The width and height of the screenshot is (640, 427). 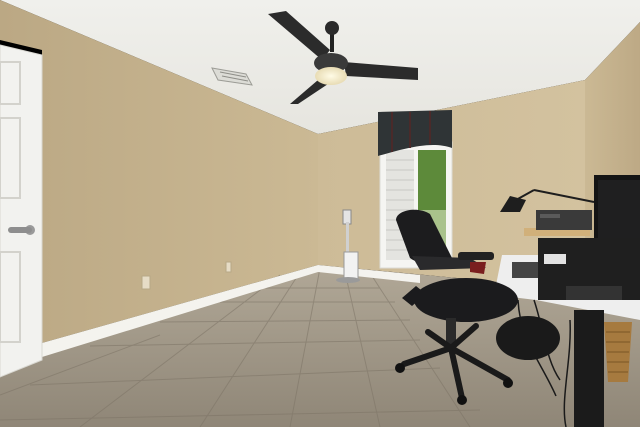 What do you see at coordinates (331, 76) in the screenshot?
I see `fan-light` at bounding box center [331, 76].